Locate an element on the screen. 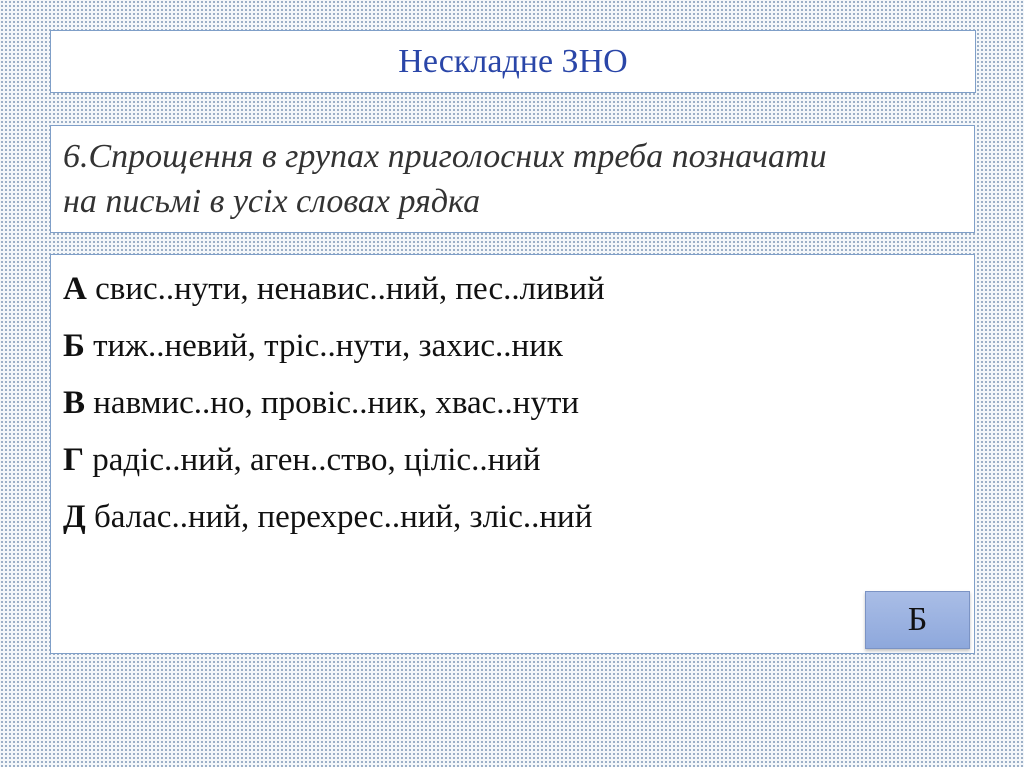 The image size is (1024, 767). title-banner: Нескладне ЗНО is located at coordinates (513, 61).